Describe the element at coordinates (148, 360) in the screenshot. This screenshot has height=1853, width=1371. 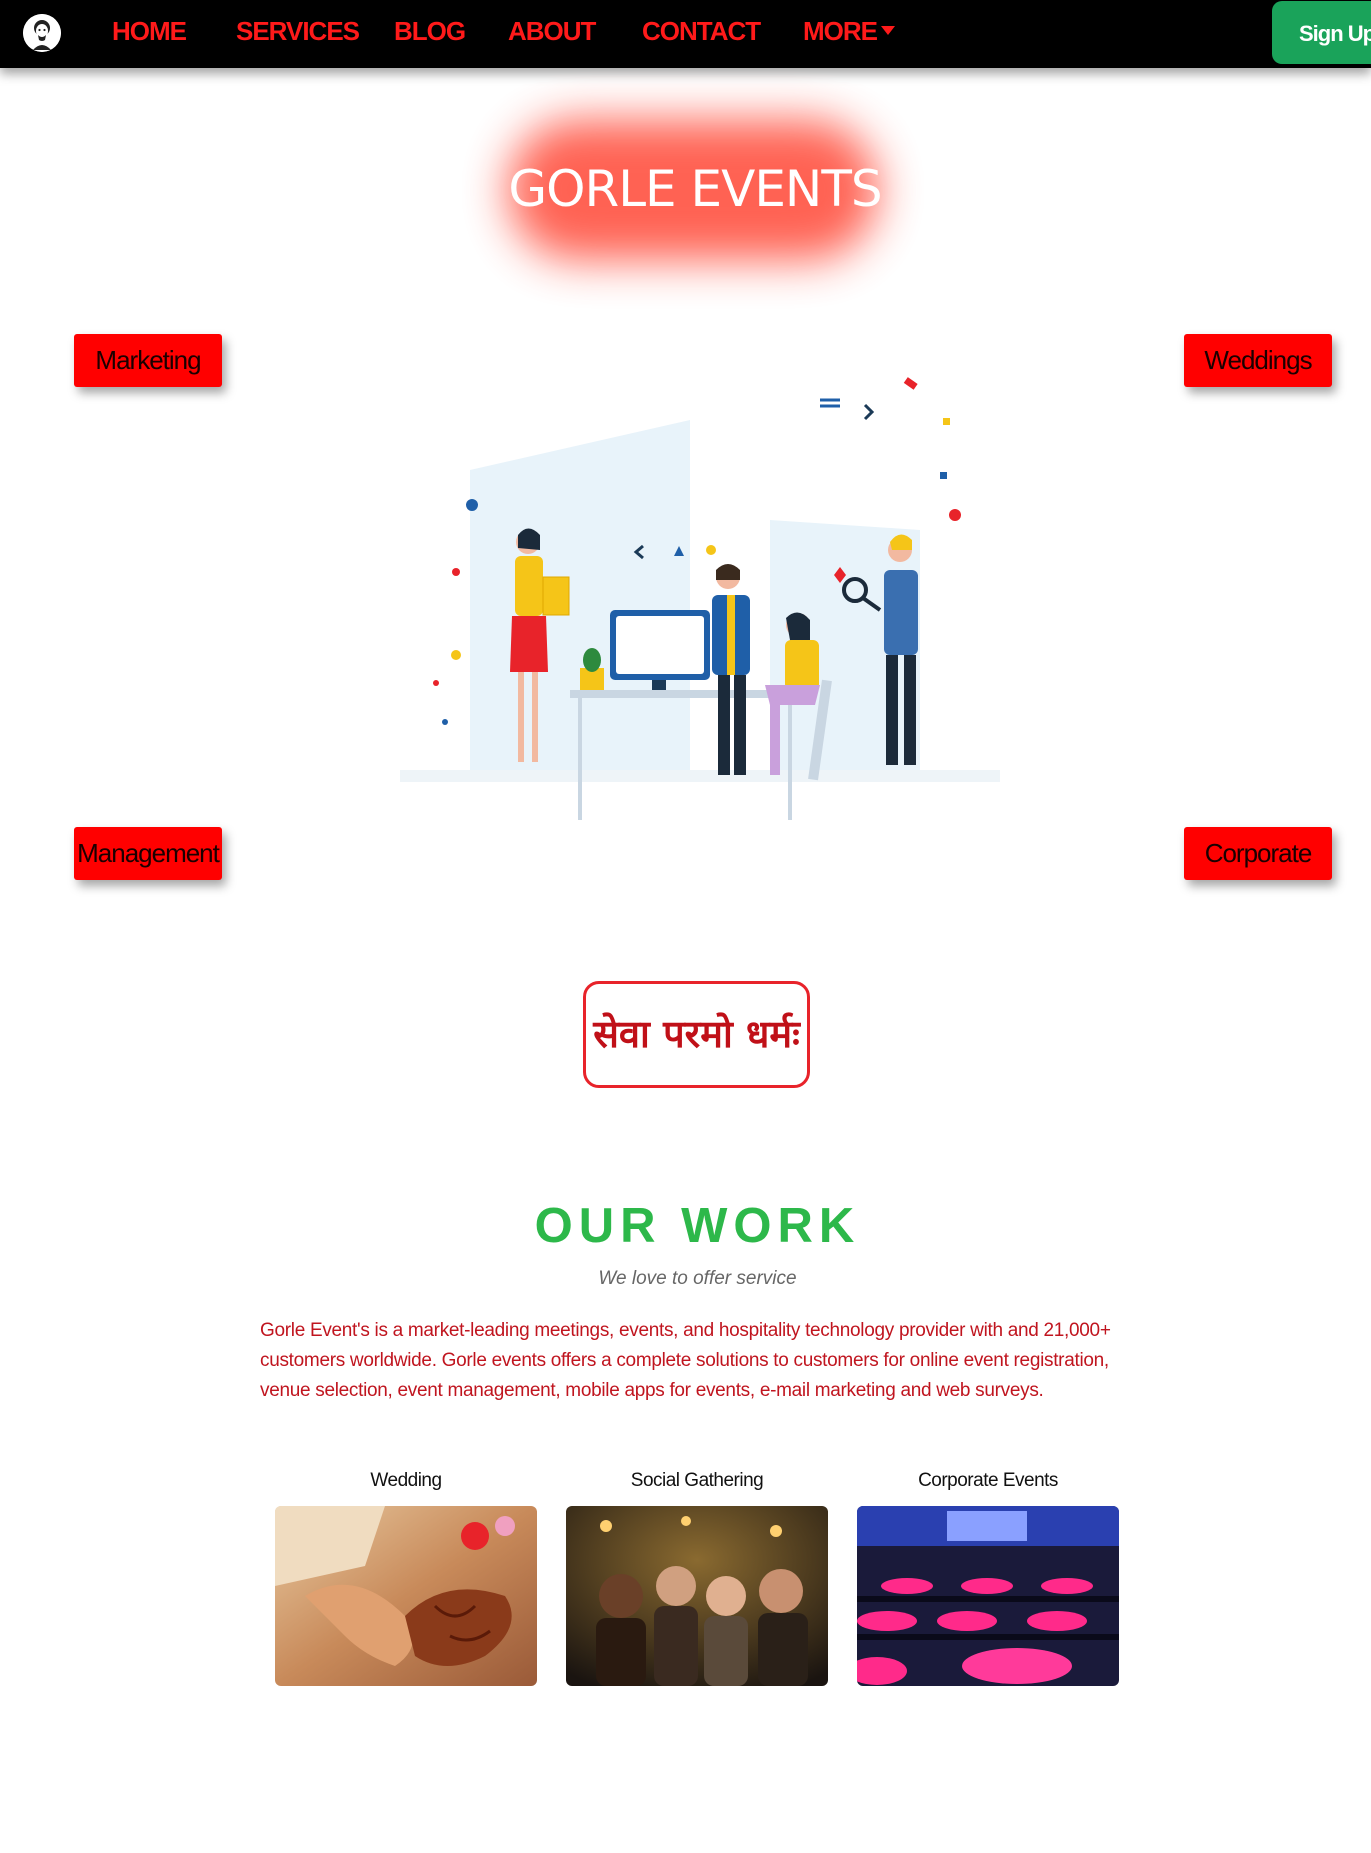
I see `marketing-button: Marketing` at that location.